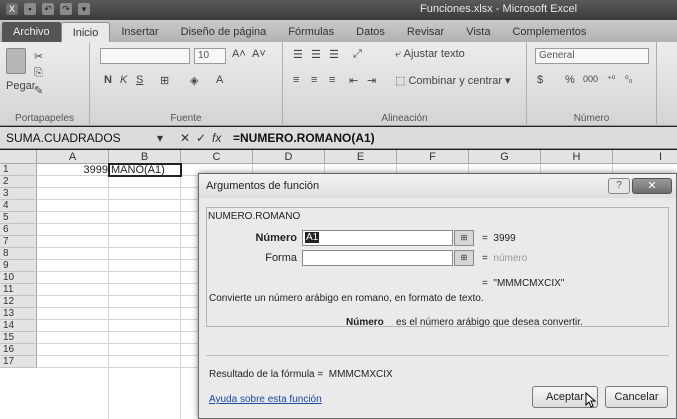 This screenshot has height=419, width=677. What do you see at coordinates (73, 170) in the screenshot?
I see `cell-a1: 3999` at bounding box center [73, 170].